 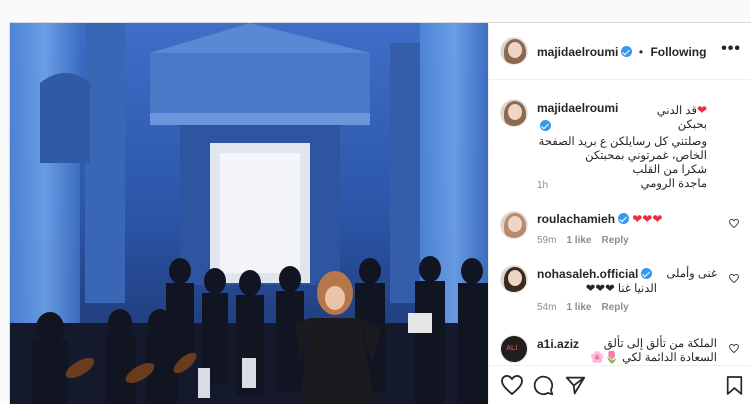 I want to click on caption-author-avatar, so click(x=514, y=113).